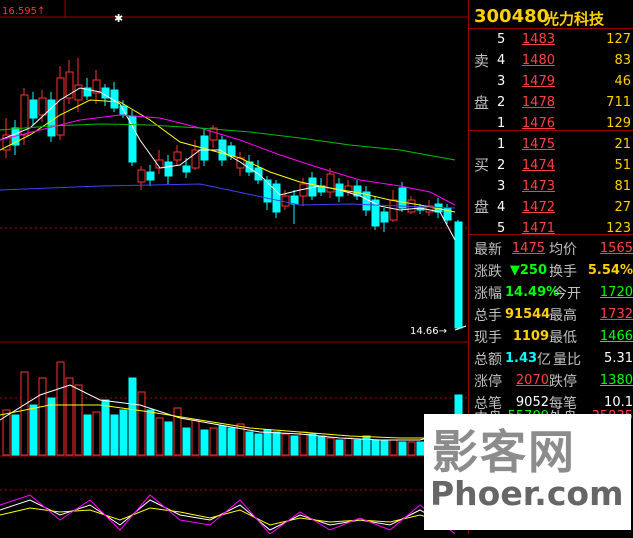 The image size is (633, 538). I want to click on stock-code: 300480, so click(511, 16).